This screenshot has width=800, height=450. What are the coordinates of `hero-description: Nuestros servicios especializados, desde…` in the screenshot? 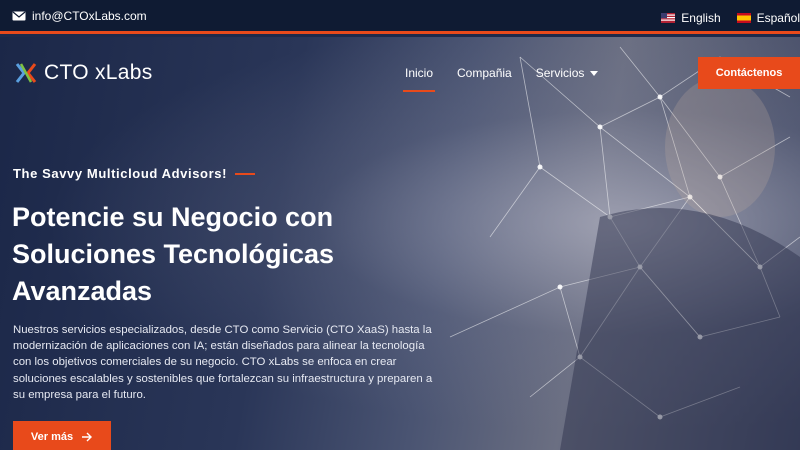 It's located at (223, 362).